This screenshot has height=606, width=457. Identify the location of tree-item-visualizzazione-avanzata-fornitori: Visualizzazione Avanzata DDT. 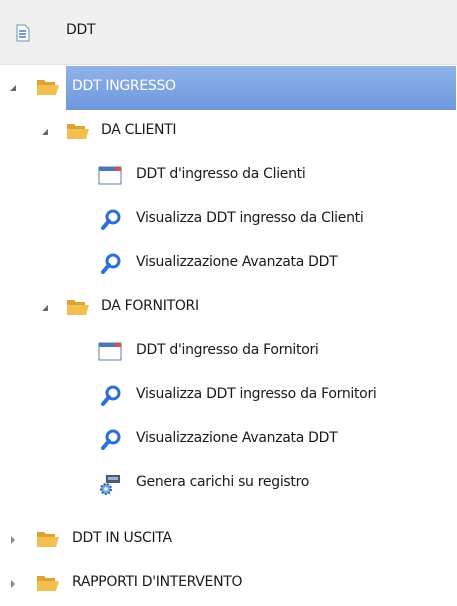
(228, 440).